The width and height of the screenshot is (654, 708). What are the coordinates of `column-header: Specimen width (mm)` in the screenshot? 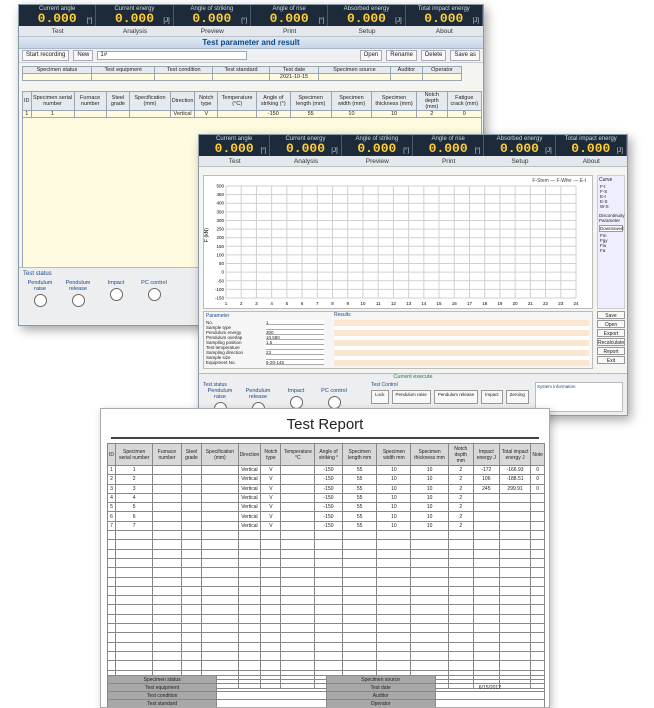 It's located at (351, 101).